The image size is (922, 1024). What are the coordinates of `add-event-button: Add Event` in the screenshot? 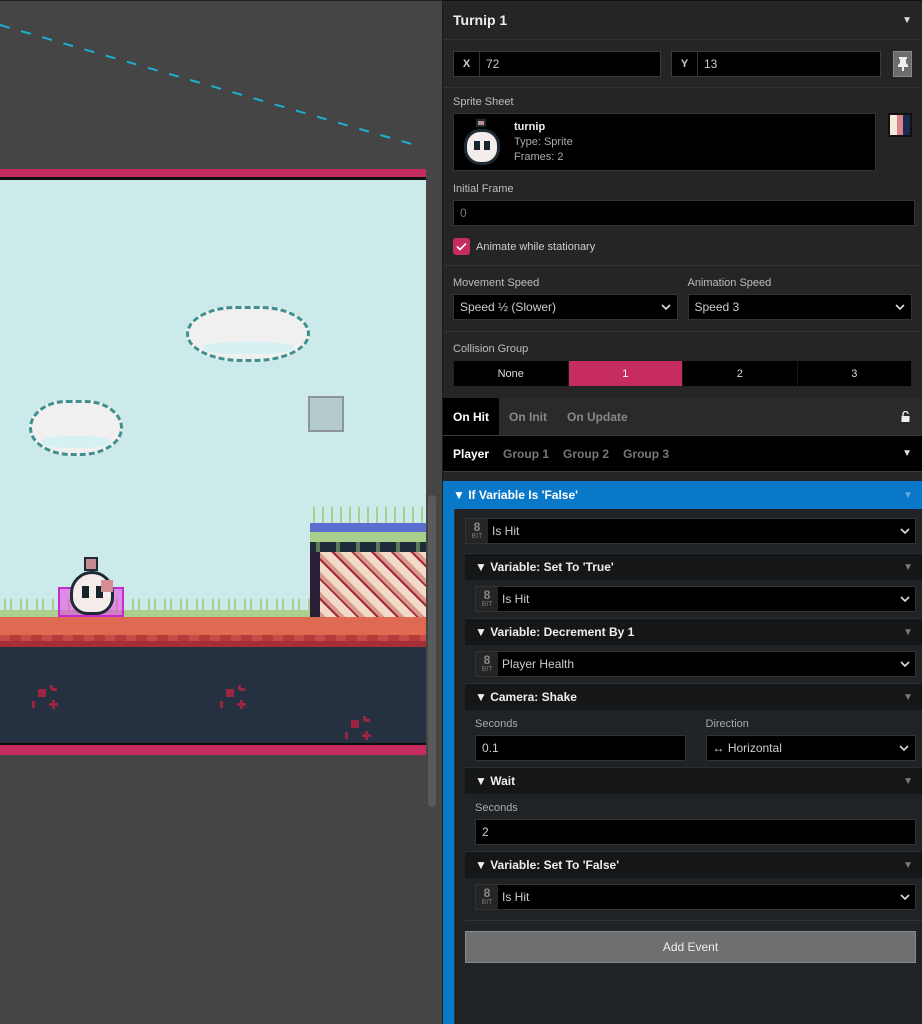 It's located at (690, 947).